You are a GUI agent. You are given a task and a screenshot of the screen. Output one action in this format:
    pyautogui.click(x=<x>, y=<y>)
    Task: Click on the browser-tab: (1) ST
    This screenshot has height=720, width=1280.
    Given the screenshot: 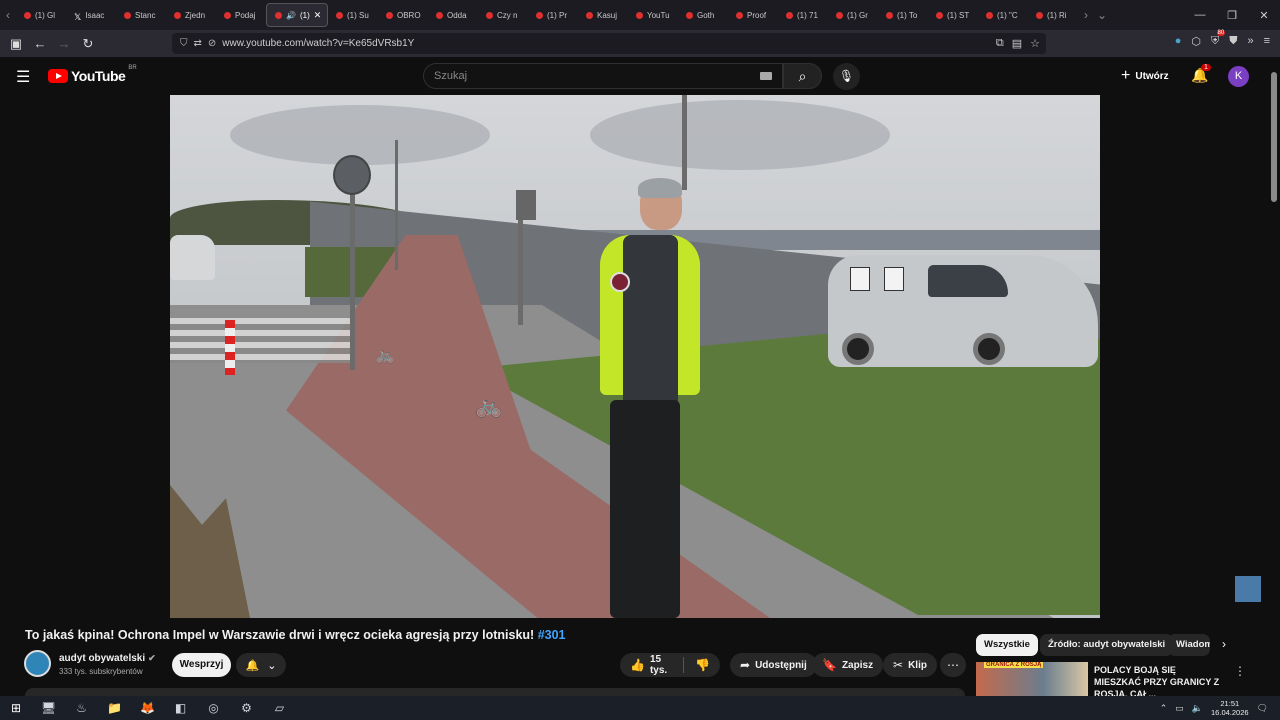 What is the action you would take?
    pyautogui.click(x=953, y=15)
    